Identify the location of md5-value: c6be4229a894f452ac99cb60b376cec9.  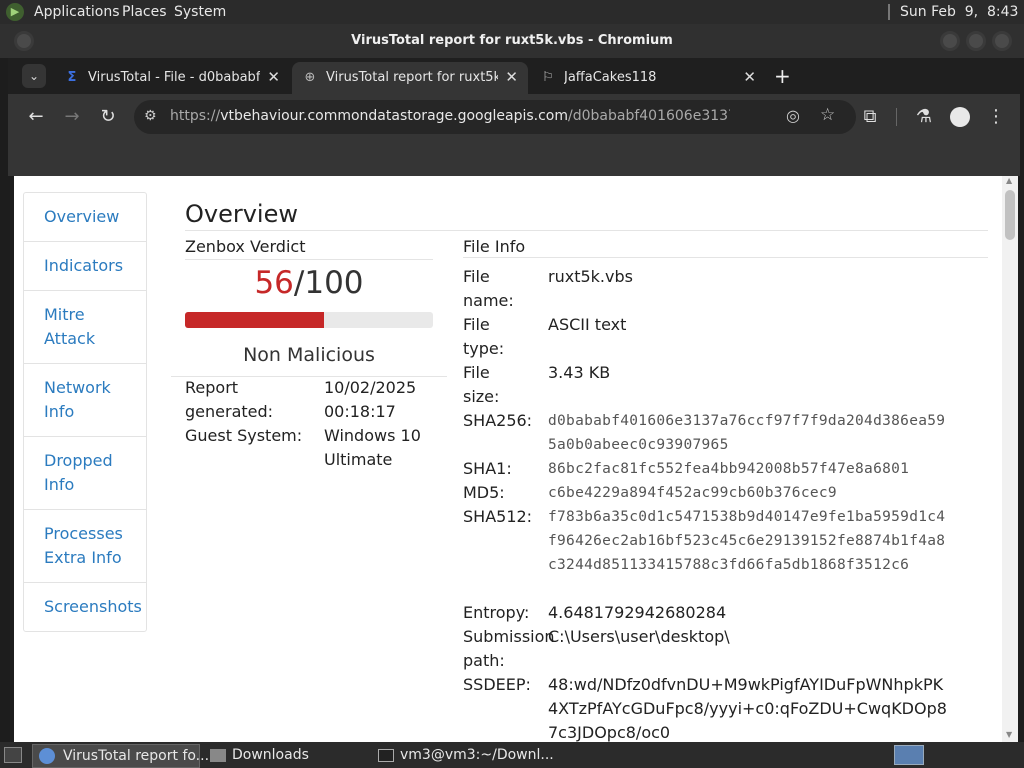
(692, 493).